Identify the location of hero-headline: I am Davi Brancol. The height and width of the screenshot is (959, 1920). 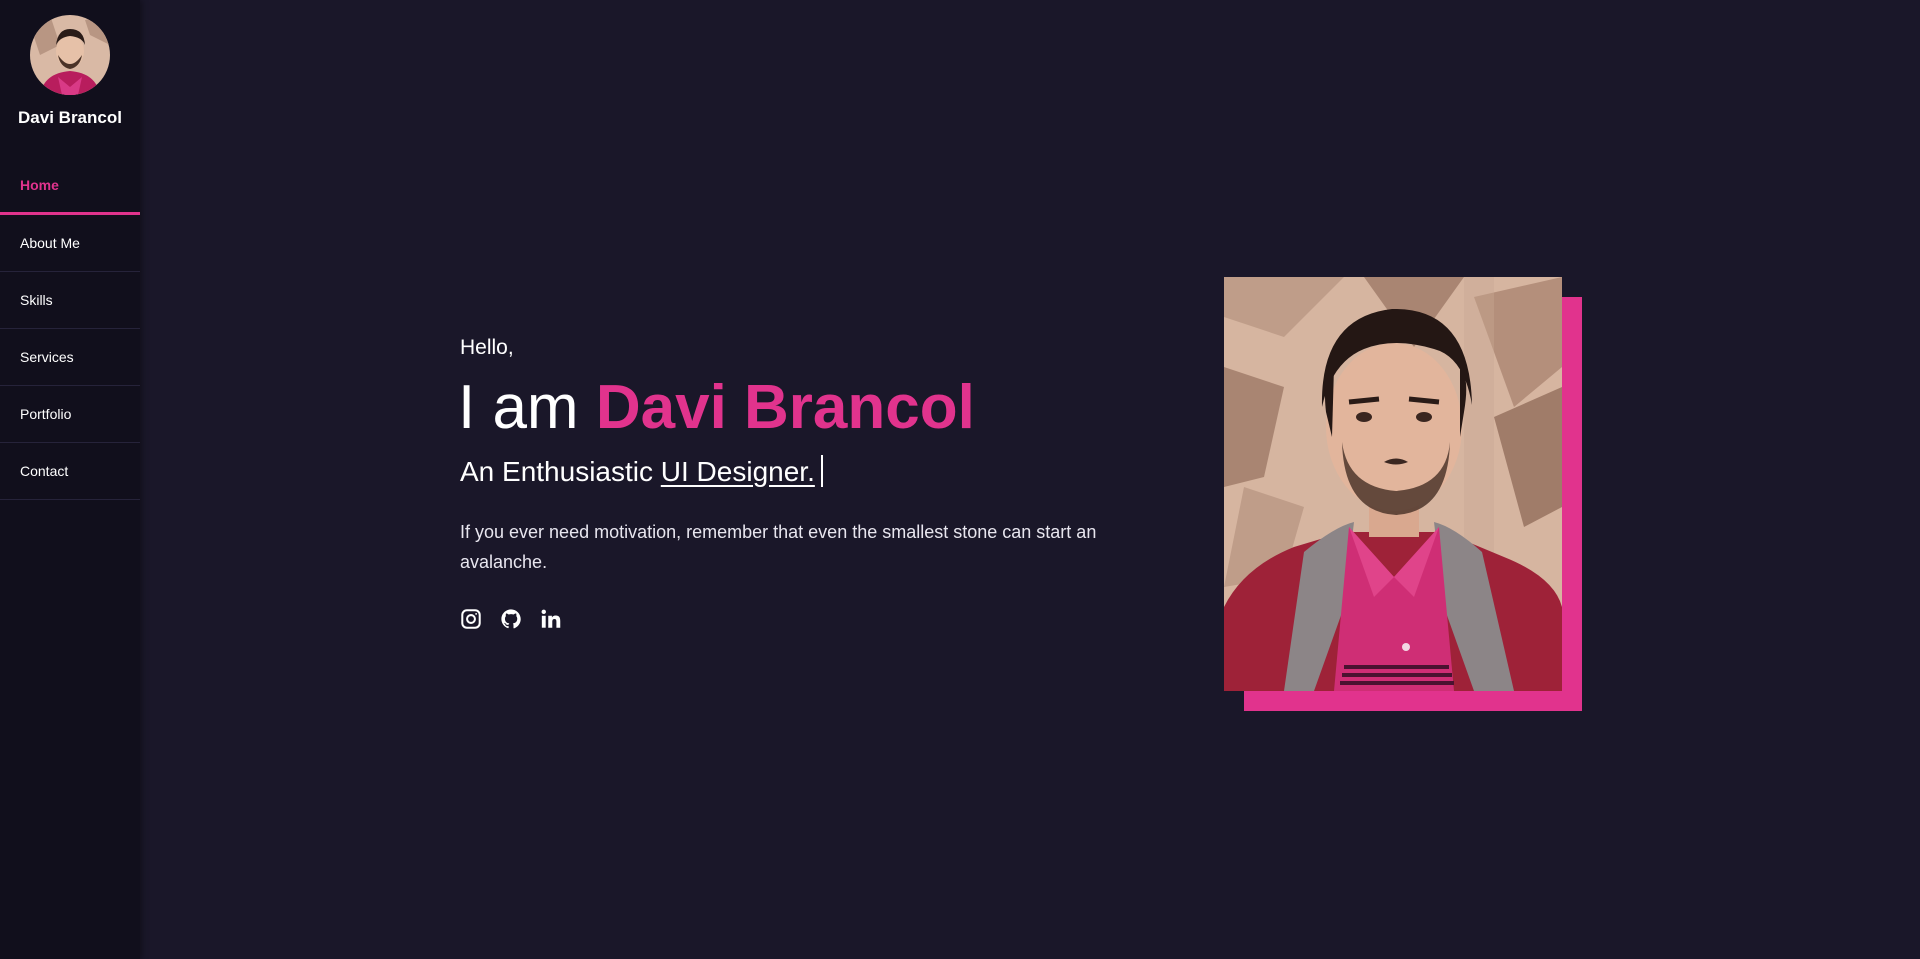
(716, 408).